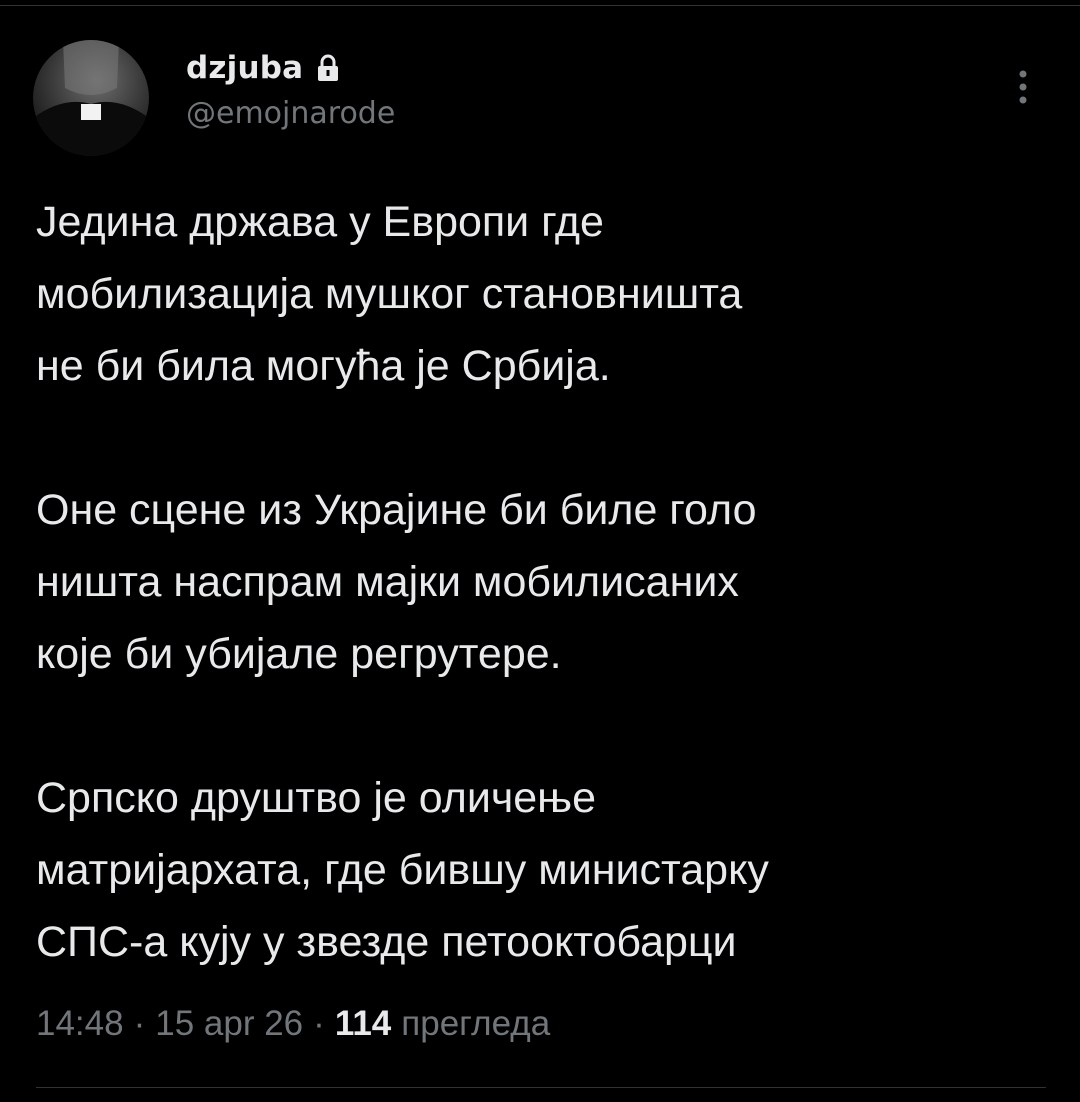  Describe the element at coordinates (386, 942) in the screenshot. I see `tweet-line: СПС-а кују у звезде петооктобарци` at that location.